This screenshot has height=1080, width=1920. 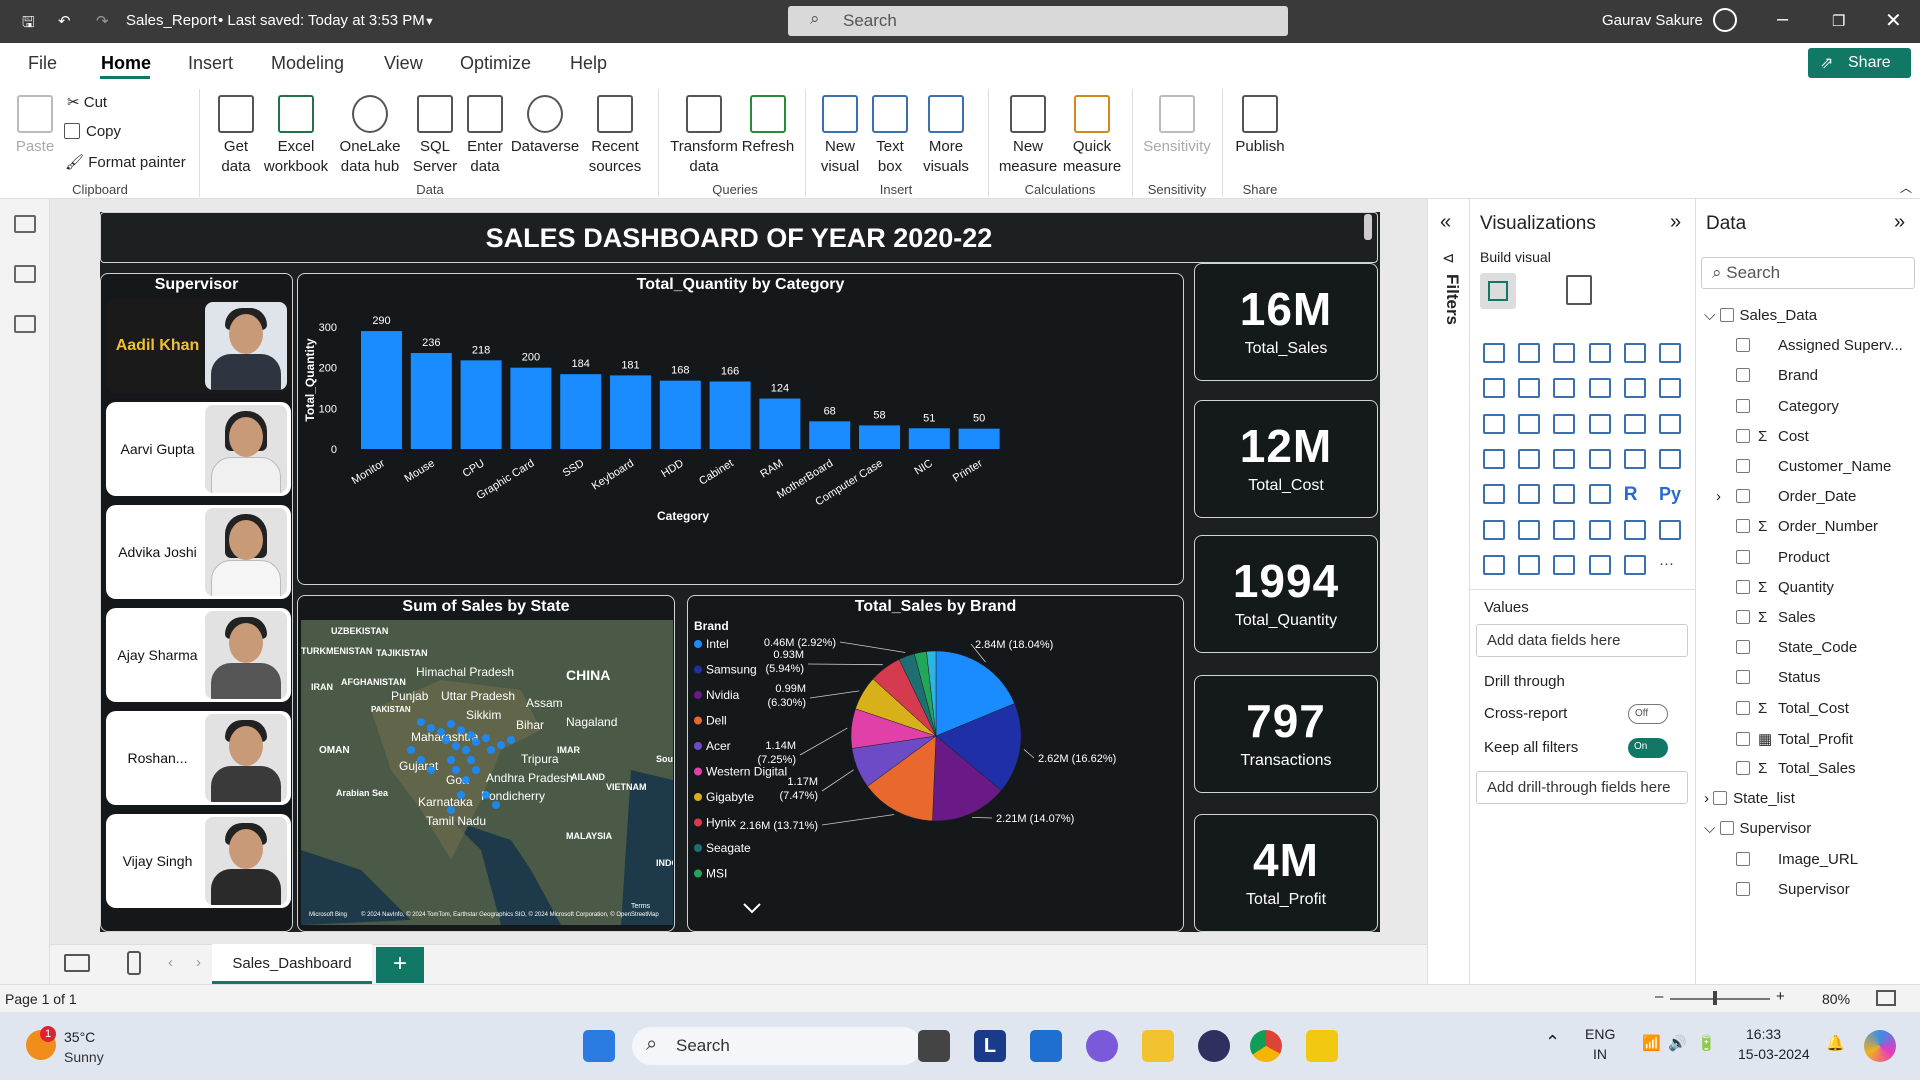 I want to click on field-item: Customer_Name, so click(x=1813, y=466).